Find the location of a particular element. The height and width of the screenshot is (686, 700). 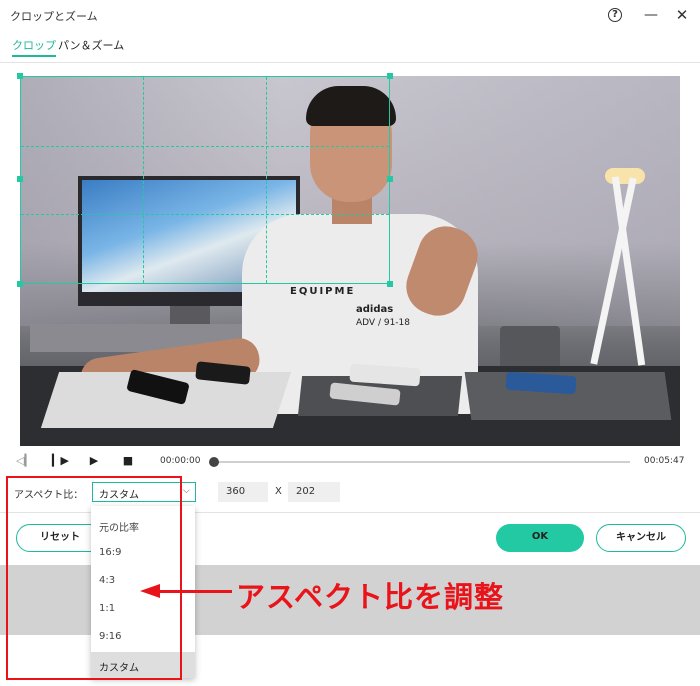

window-title: クロップとズーム is located at coordinates (54, 16).